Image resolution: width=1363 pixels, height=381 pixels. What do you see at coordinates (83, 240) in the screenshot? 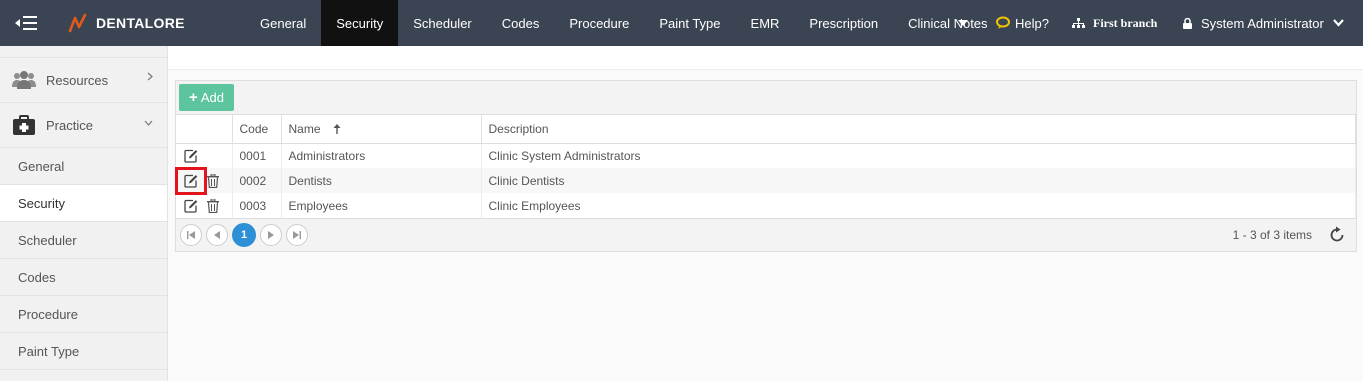
I see `sidebar-item-scheduler: Scheduler` at bounding box center [83, 240].